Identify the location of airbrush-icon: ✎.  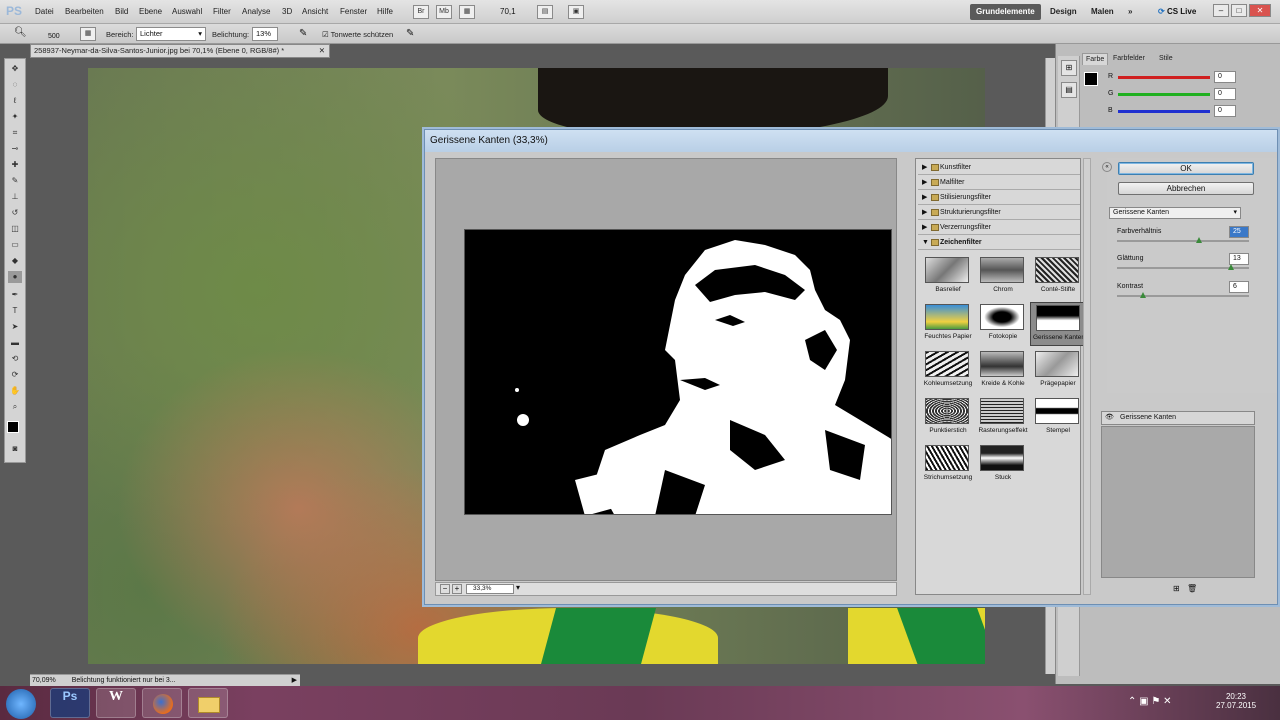
(303, 33).